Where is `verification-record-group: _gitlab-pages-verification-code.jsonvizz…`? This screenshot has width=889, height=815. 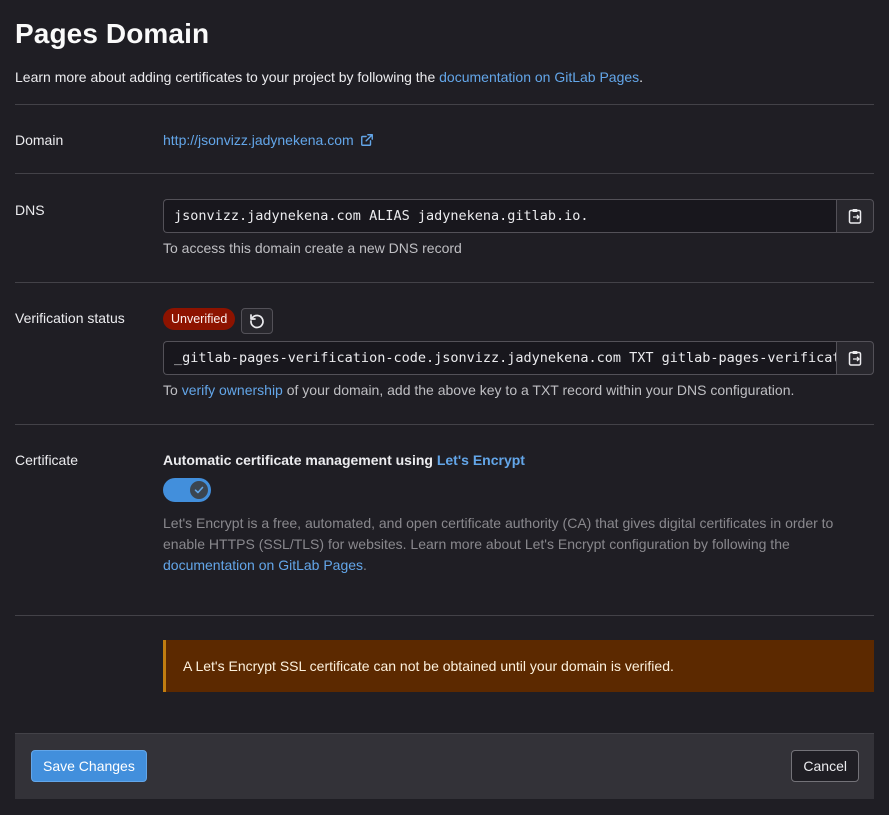
verification-record-group: _gitlab-pages-verification-code.jsonvizz… is located at coordinates (518, 358).